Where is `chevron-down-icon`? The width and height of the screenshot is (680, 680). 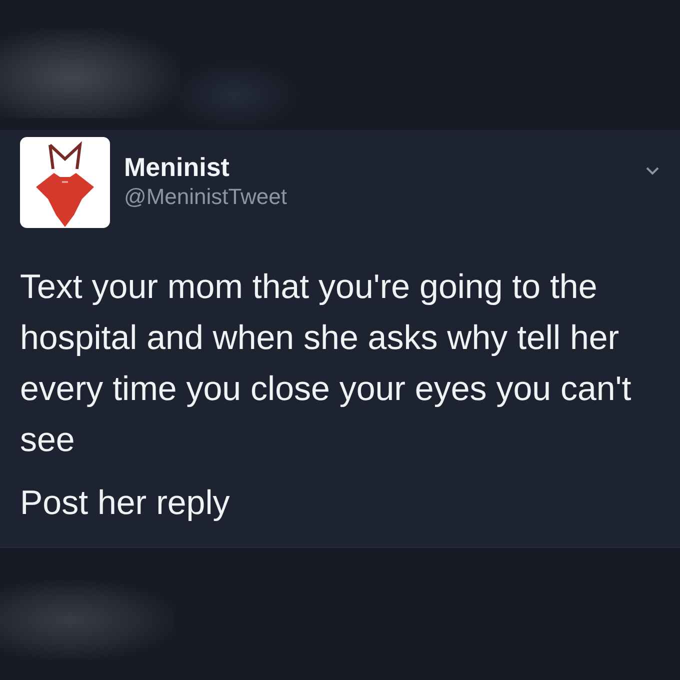
chevron-down-icon is located at coordinates (652, 171).